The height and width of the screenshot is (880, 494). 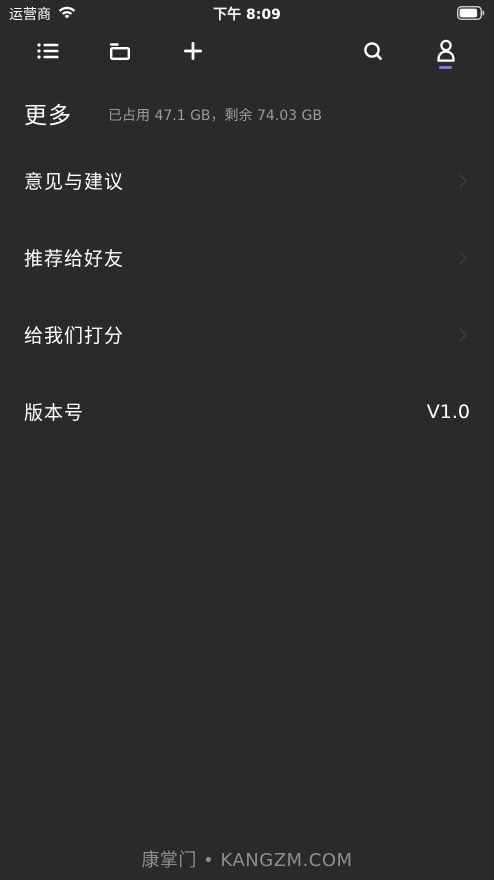 I want to click on top-toolbar, so click(x=247, y=54).